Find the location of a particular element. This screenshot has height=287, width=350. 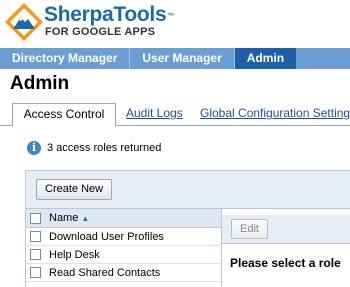

mountain-logo-icon is located at coordinates (24, 22).